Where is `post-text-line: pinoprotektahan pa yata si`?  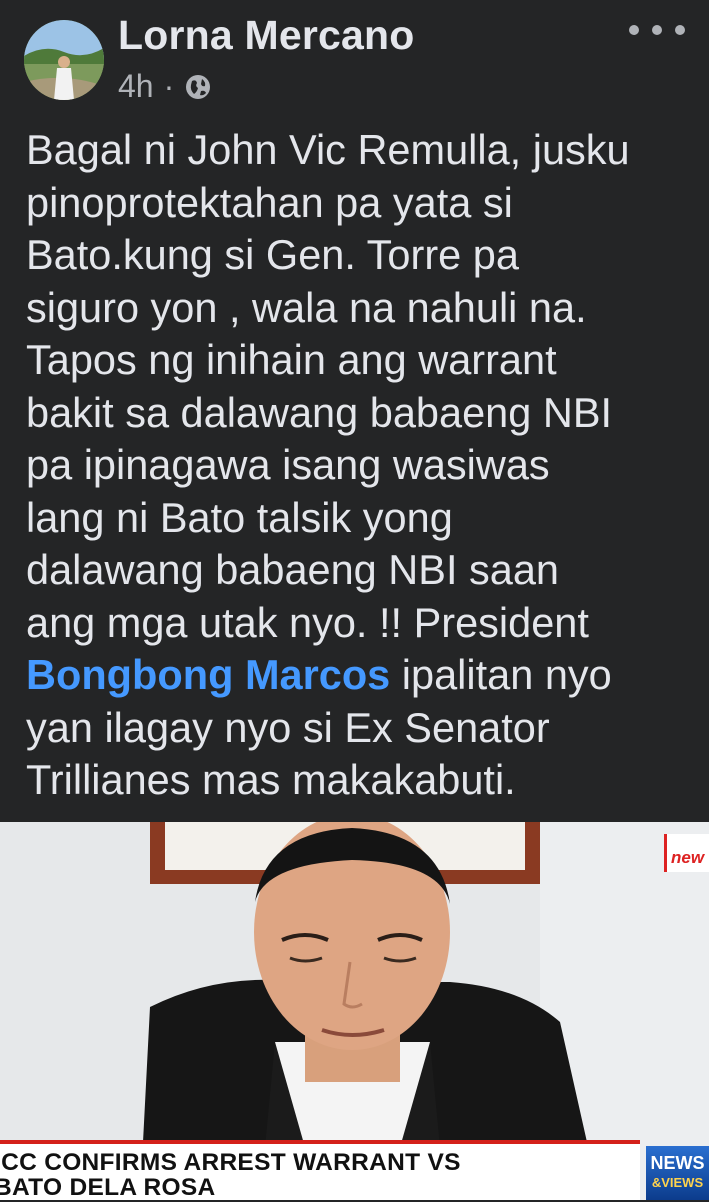 post-text-line: pinoprotektahan pa yata si is located at coordinates (269, 202).